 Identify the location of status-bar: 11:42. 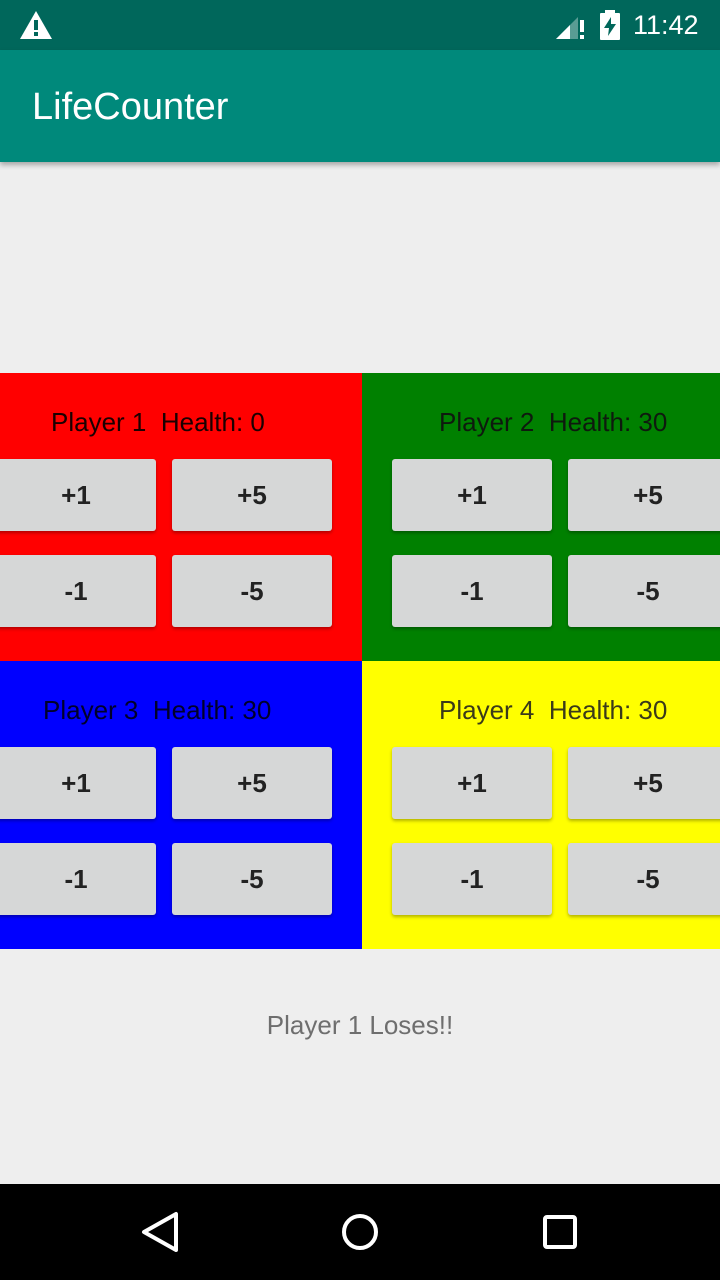
(360, 25).